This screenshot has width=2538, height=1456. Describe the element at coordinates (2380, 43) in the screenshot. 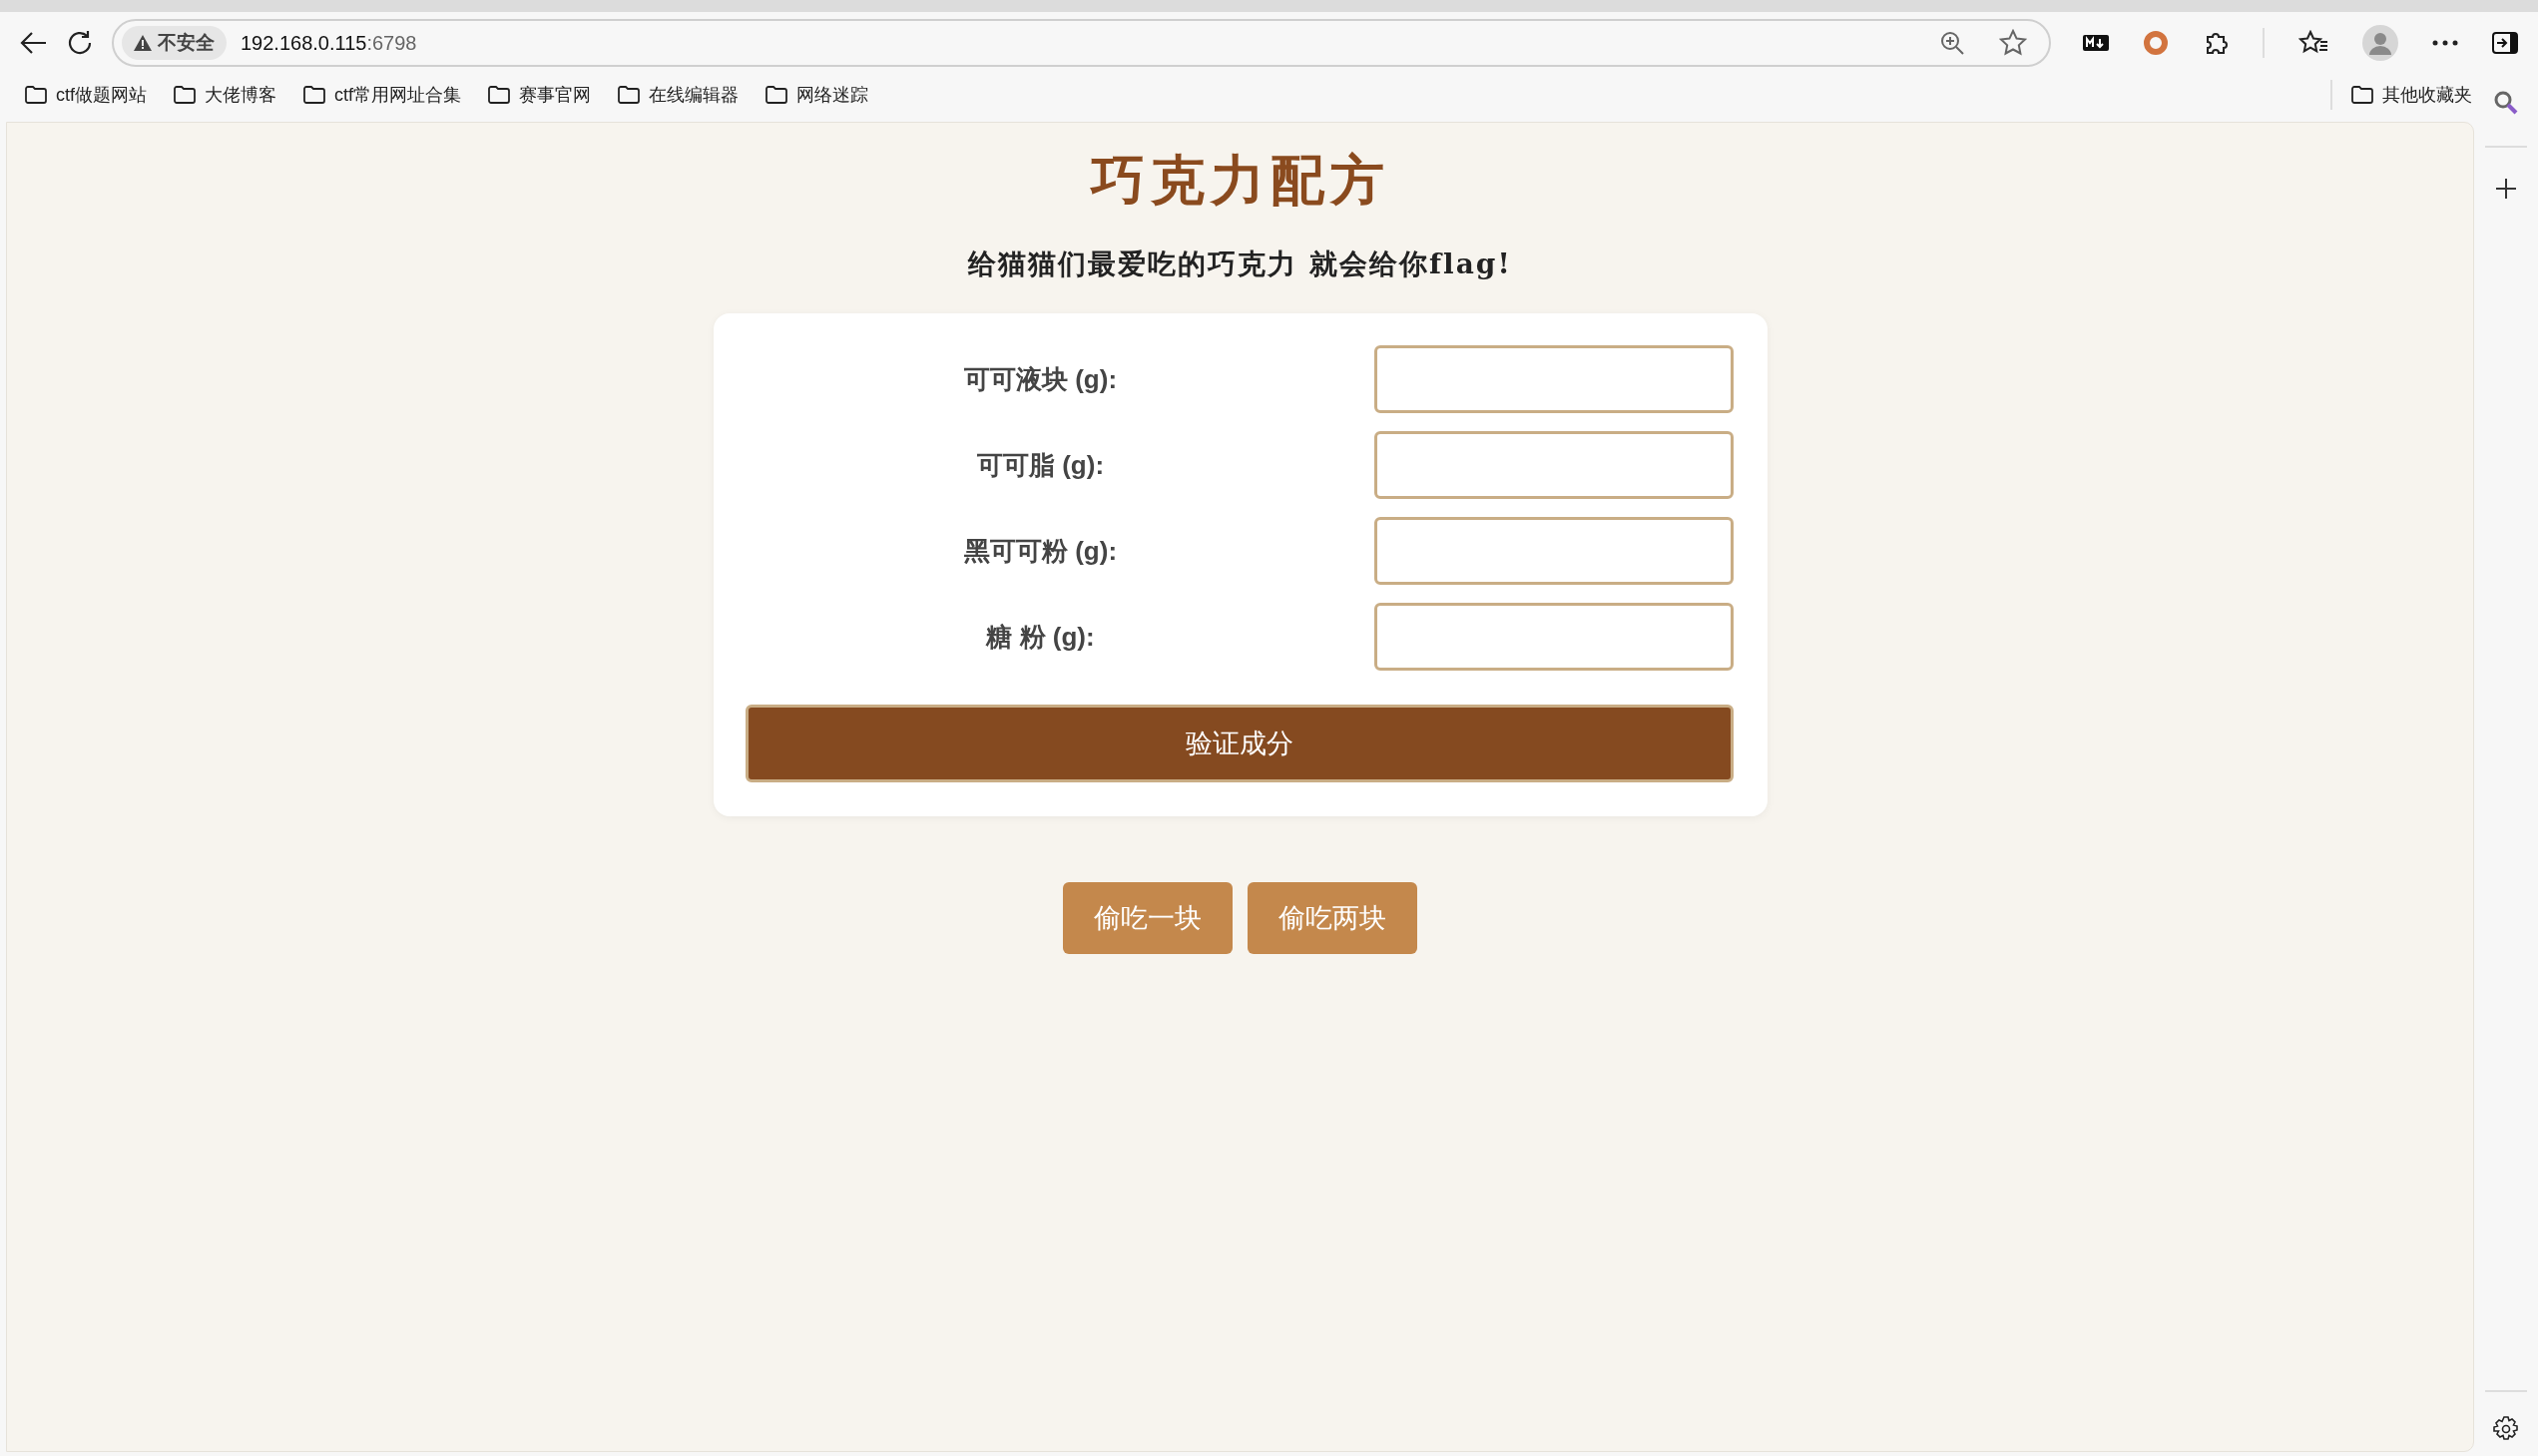

I see `avatar-icon` at that location.